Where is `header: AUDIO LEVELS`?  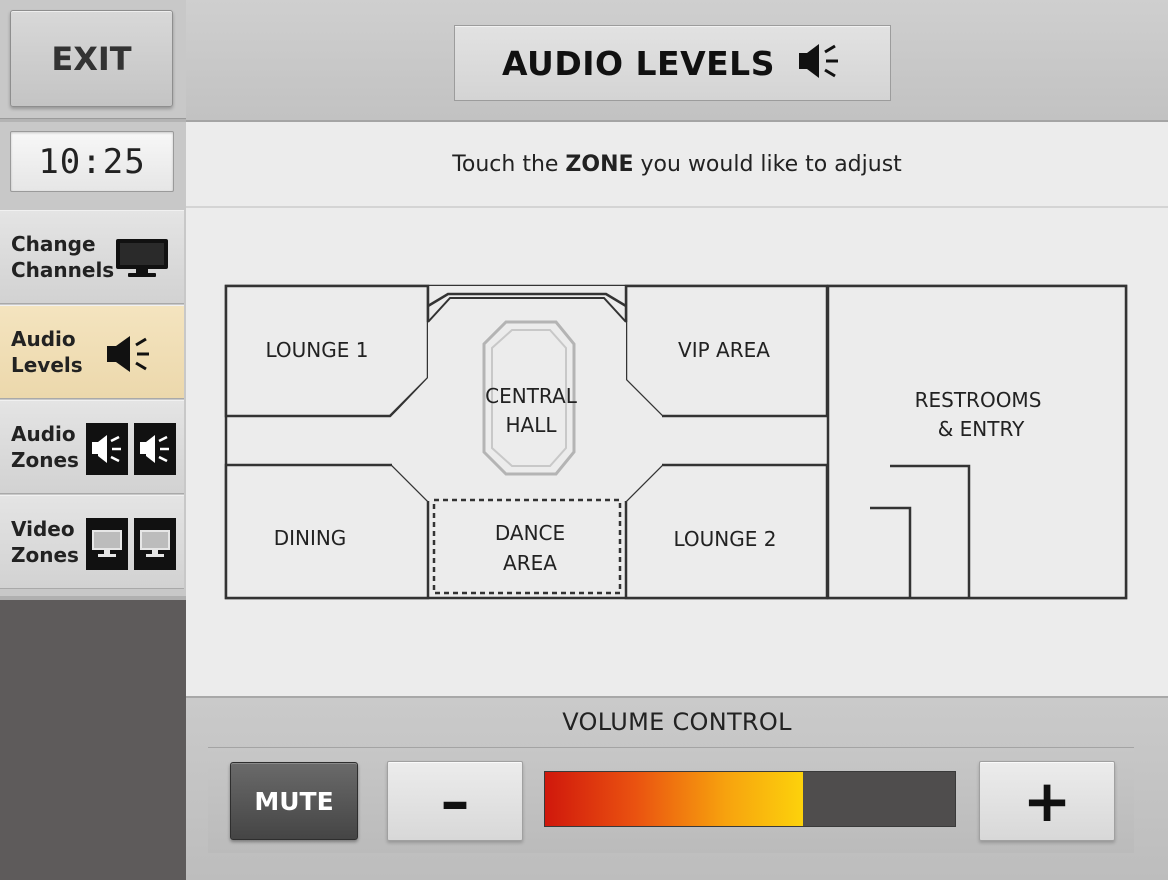
header: AUDIO LEVELS is located at coordinates (677, 61).